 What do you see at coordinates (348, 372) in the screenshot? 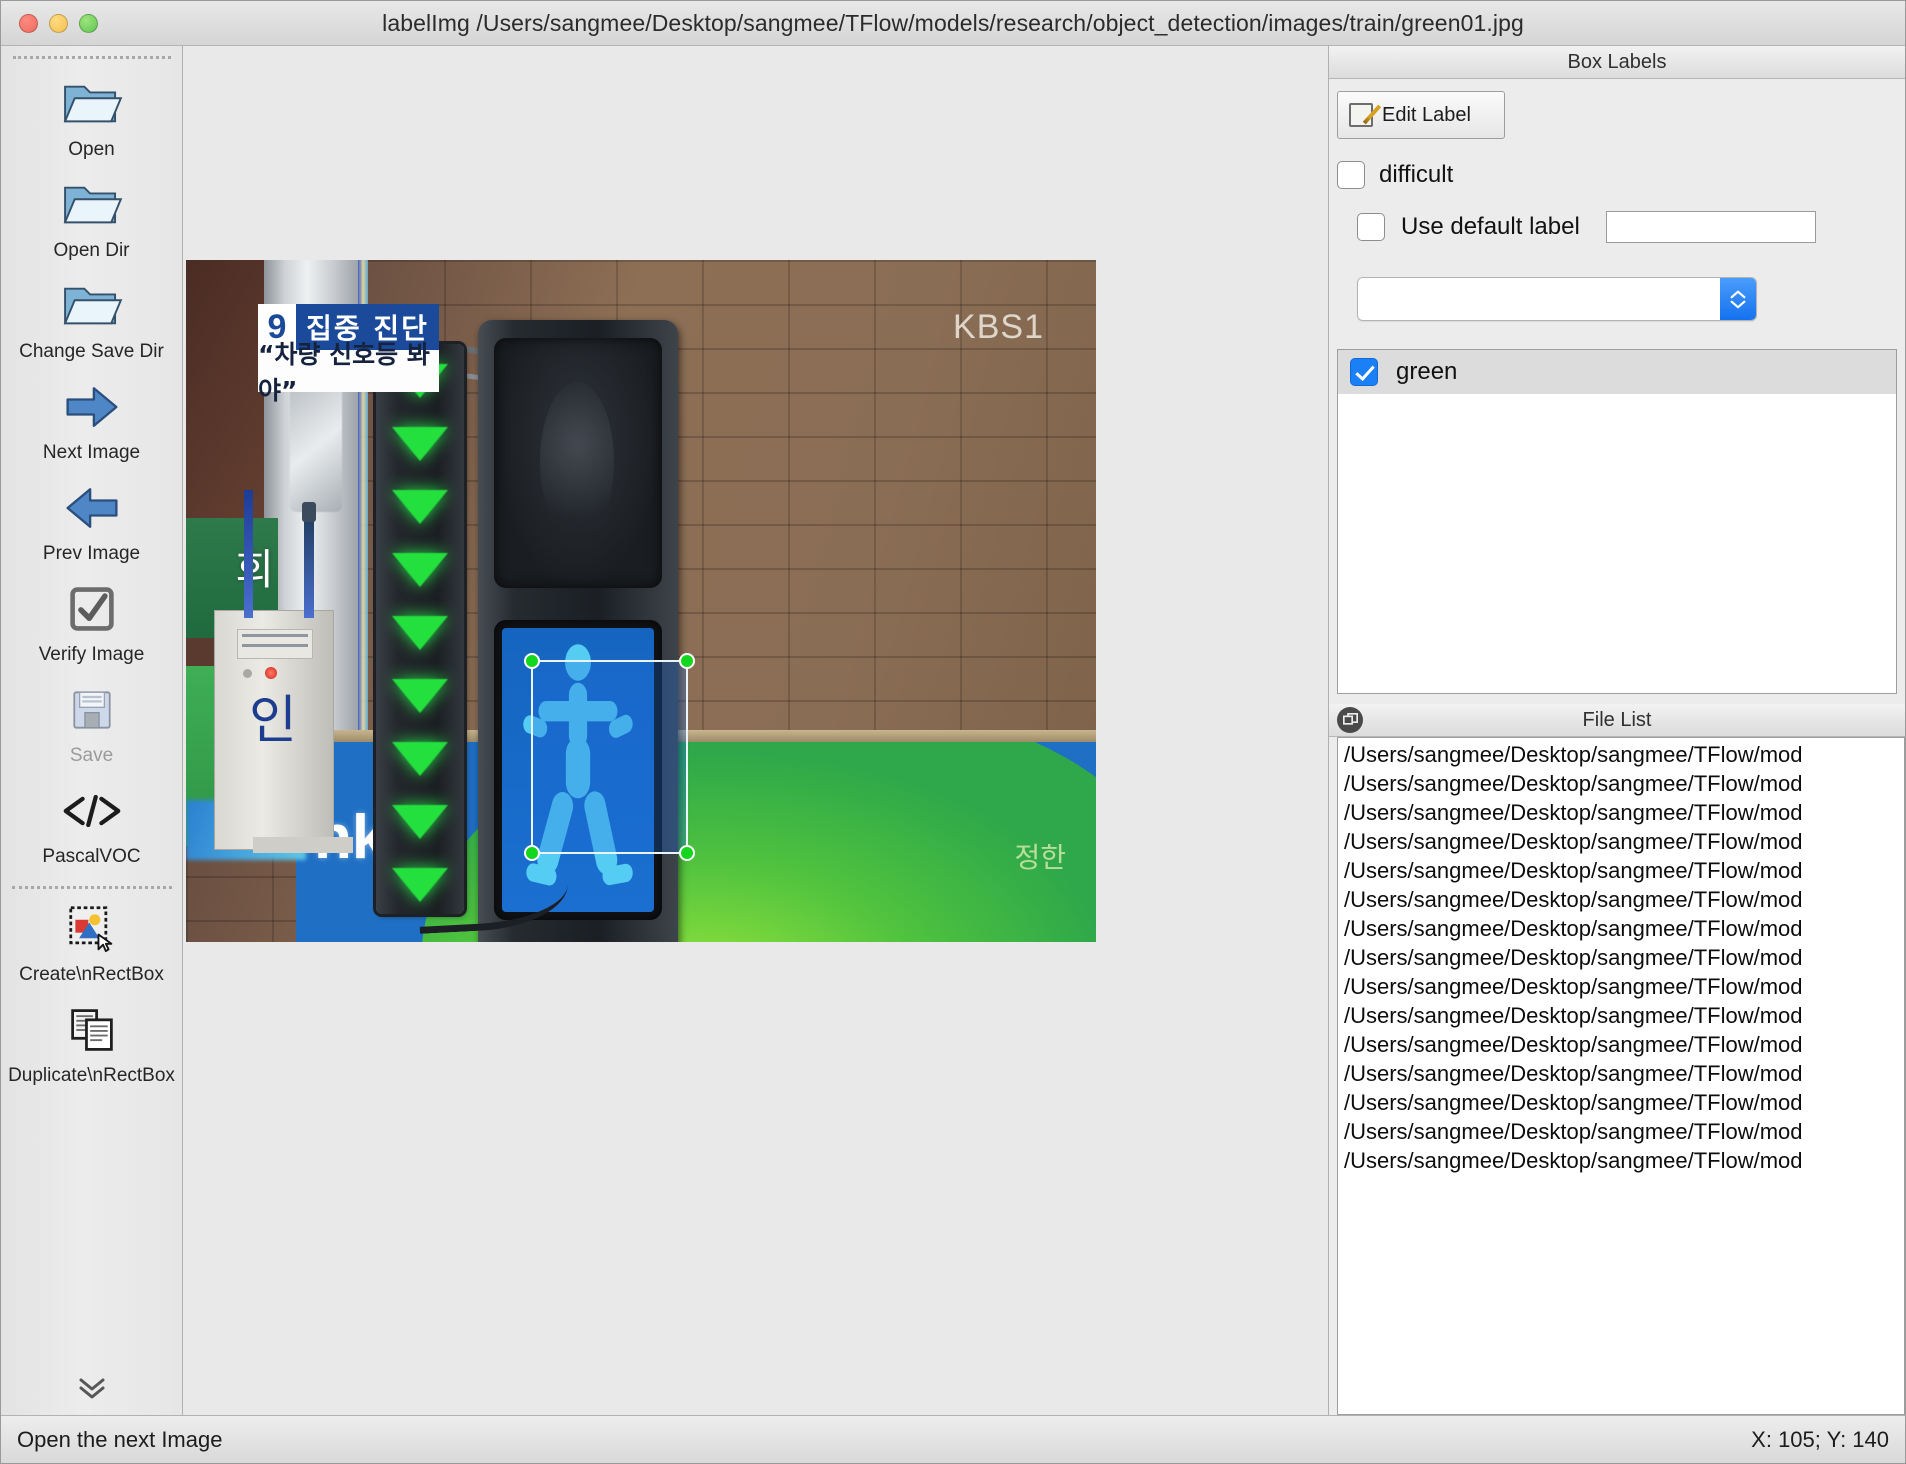
I see `chyron-subline: “차량 신호등 봐야”` at bounding box center [348, 372].